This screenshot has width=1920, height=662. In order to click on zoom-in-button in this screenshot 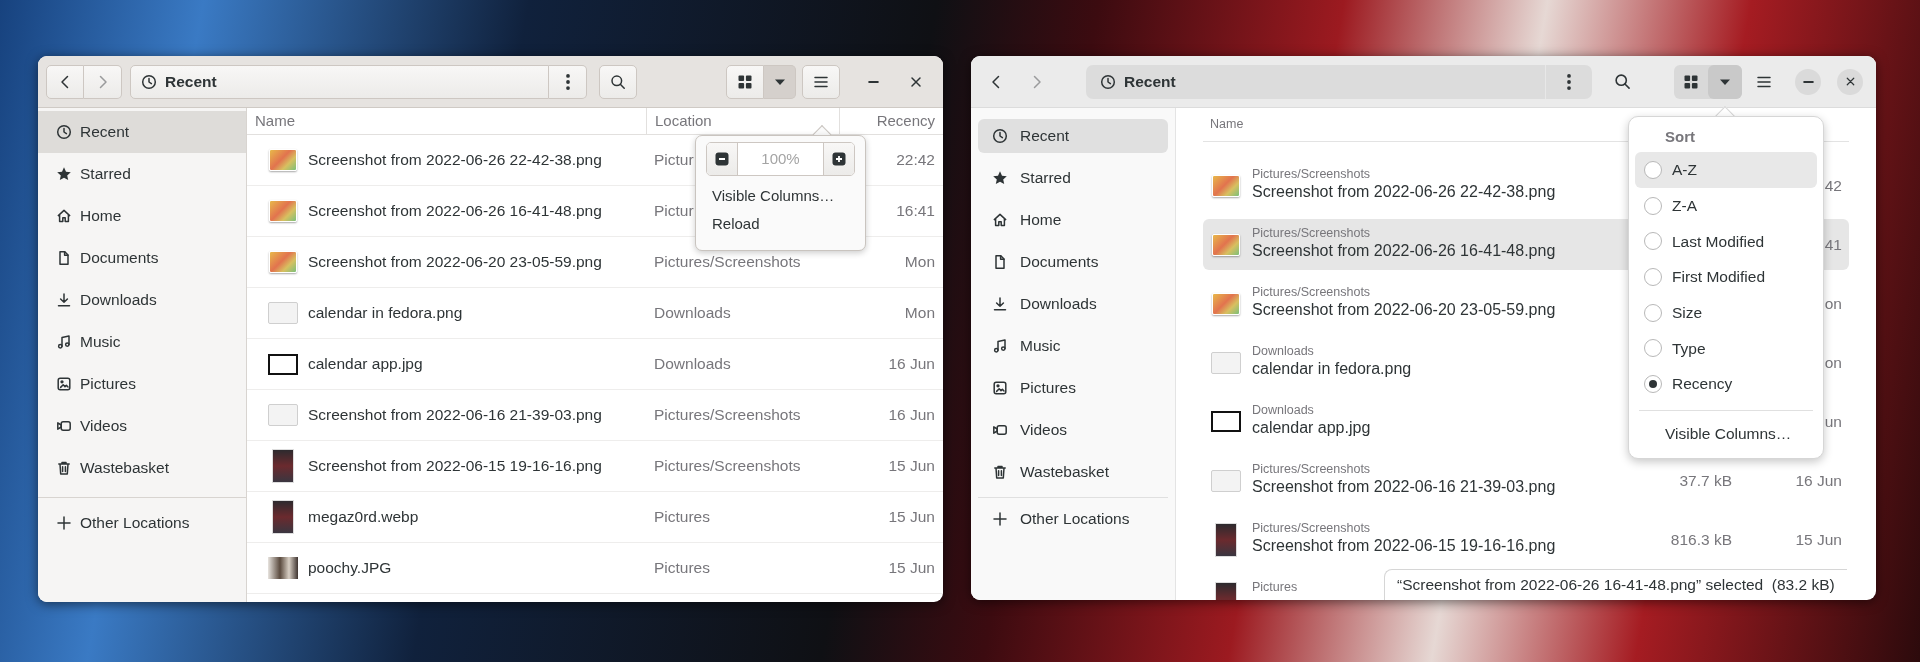, I will do `click(839, 159)`.